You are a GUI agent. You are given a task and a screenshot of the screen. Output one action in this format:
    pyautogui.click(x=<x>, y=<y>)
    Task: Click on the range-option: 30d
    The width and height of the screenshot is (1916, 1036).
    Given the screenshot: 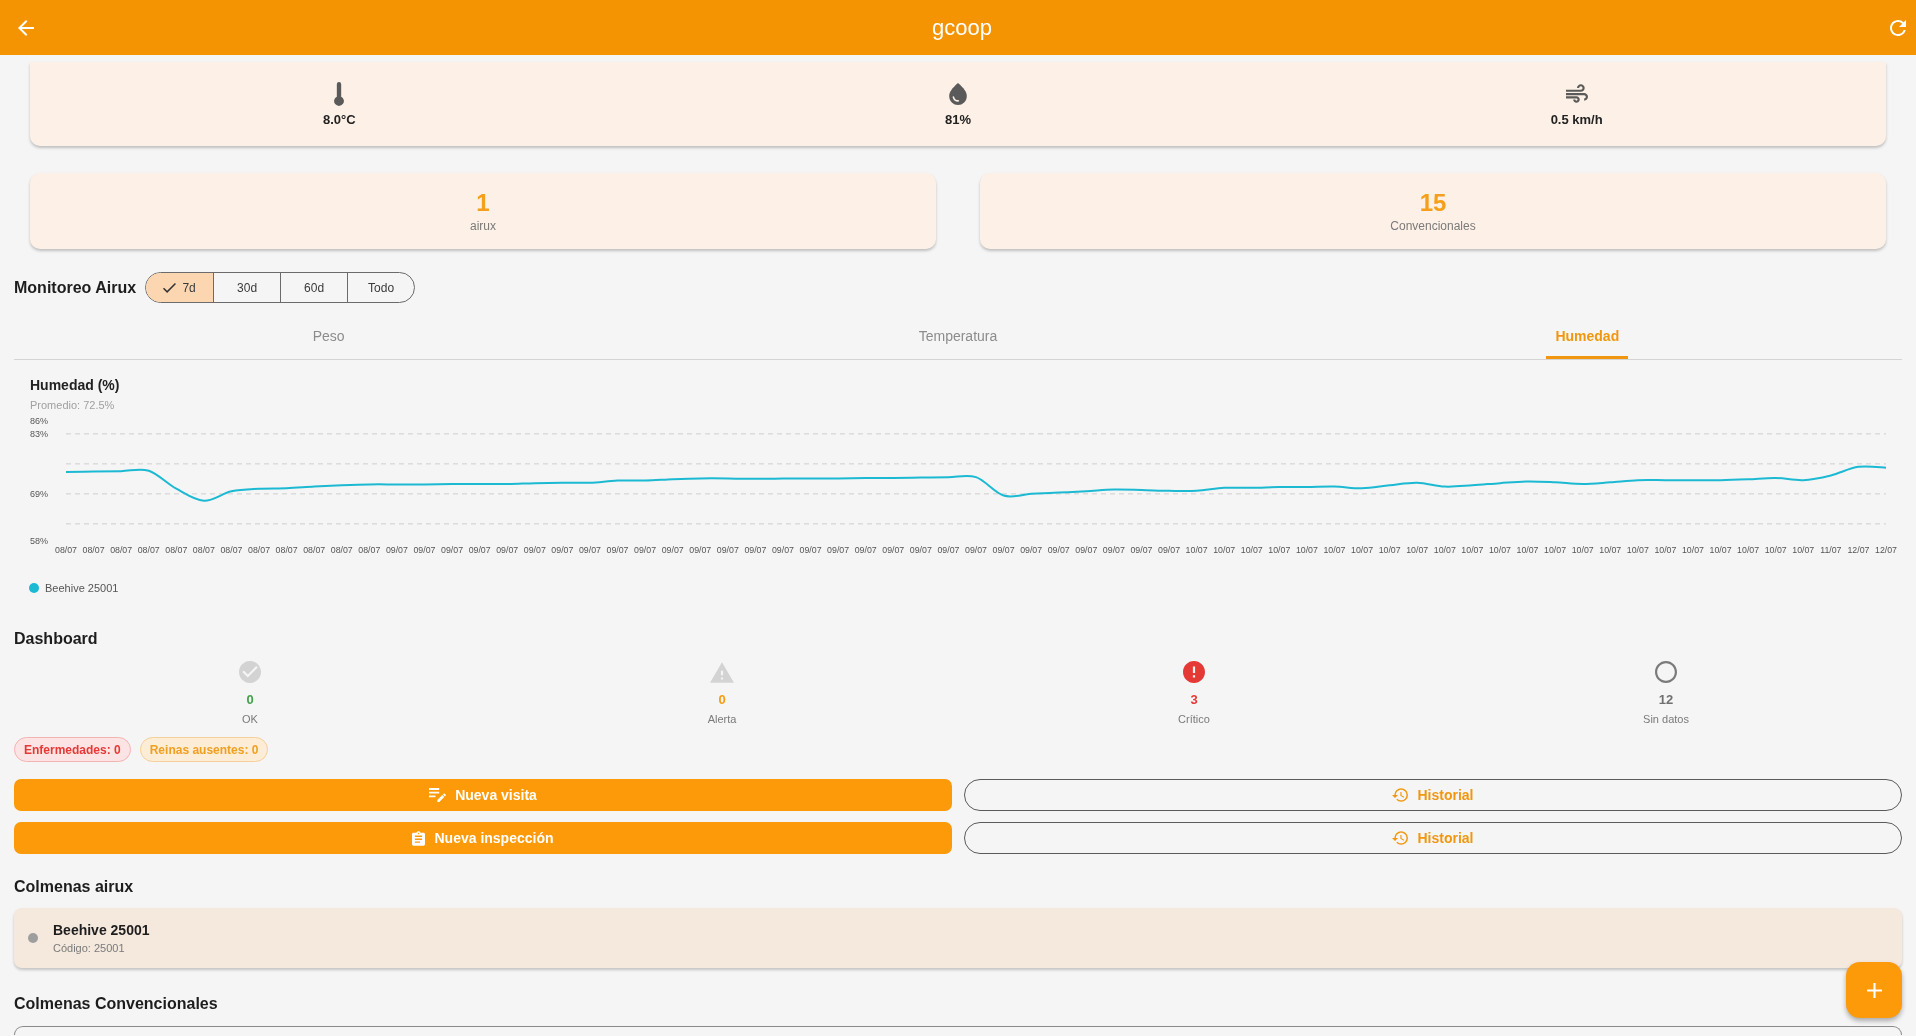 What is the action you would take?
    pyautogui.click(x=247, y=287)
    